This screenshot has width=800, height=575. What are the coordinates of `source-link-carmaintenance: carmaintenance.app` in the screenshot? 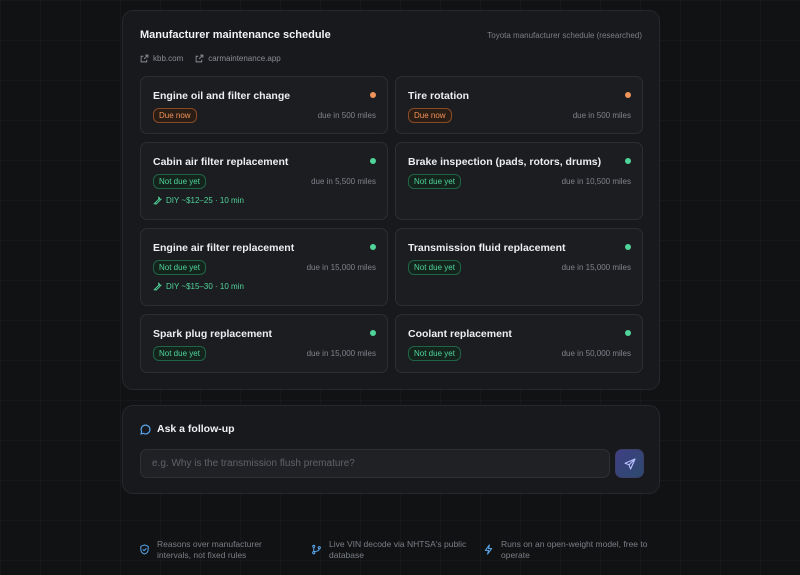 It's located at (238, 58).